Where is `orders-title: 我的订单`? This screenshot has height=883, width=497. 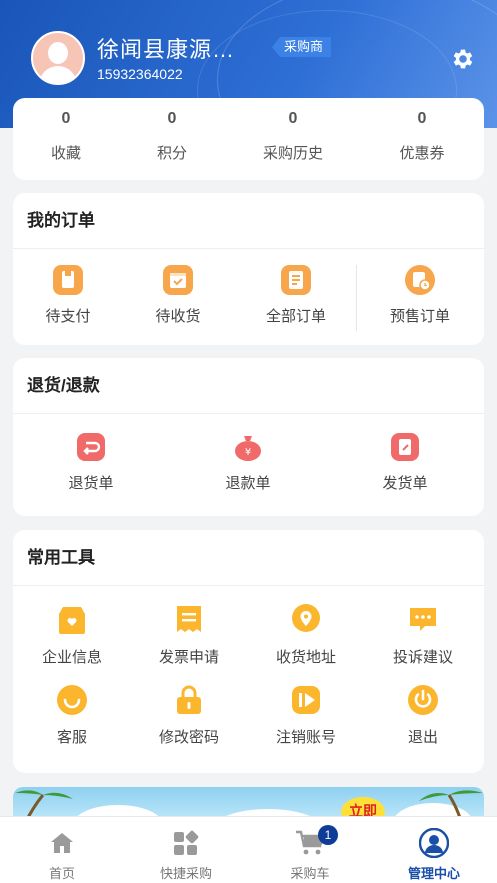 orders-title: 我的订单 is located at coordinates (248, 221).